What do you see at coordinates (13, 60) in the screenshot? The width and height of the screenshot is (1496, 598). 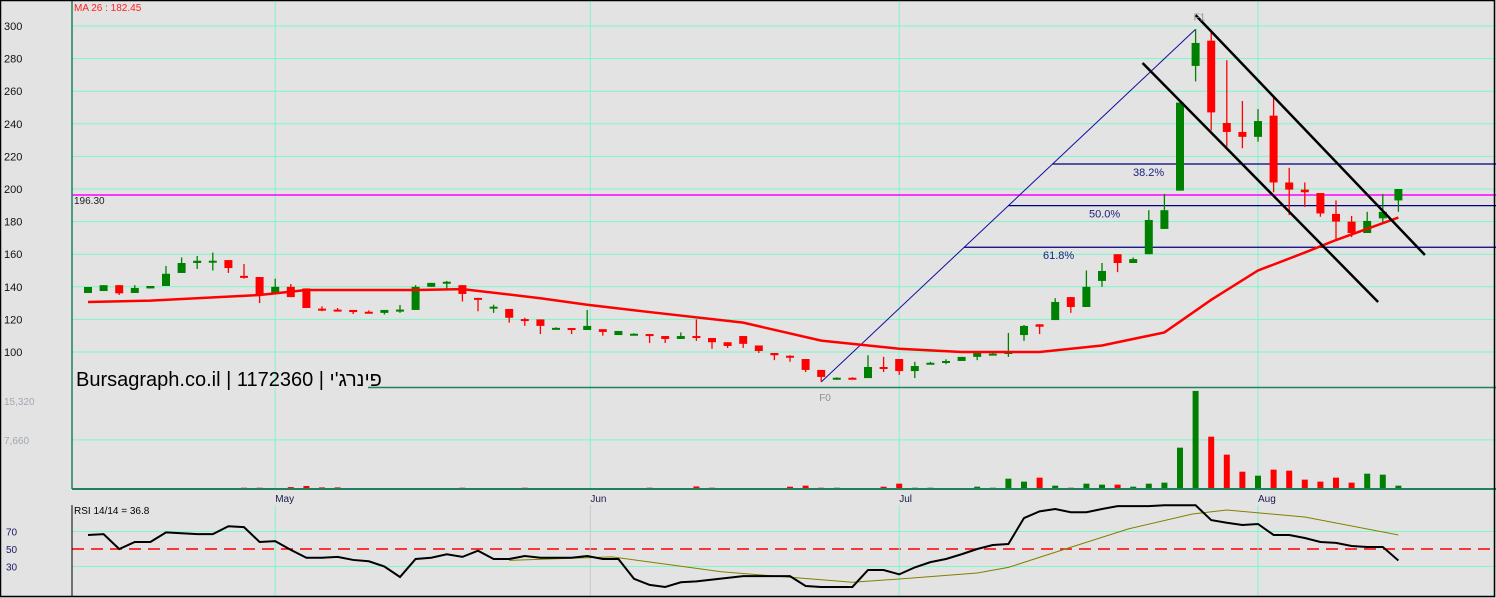 I see `price-tick-label: 280` at bounding box center [13, 60].